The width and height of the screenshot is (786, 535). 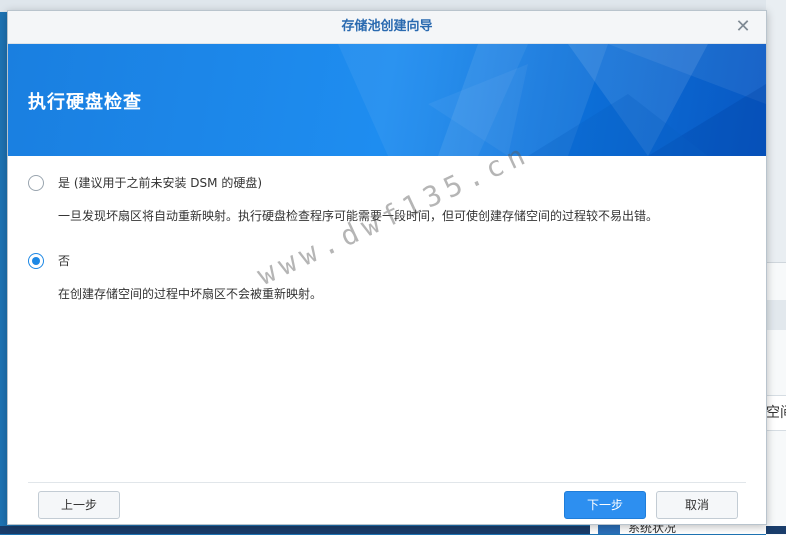 I want to click on dialog-title: 存储池创建向导, so click(x=387, y=26).